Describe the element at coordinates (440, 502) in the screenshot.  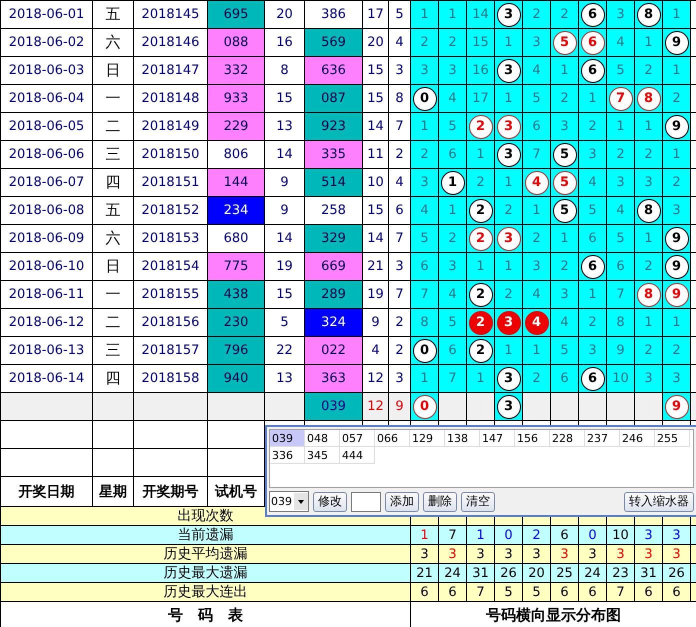
I see `action-button: 删除` at that location.